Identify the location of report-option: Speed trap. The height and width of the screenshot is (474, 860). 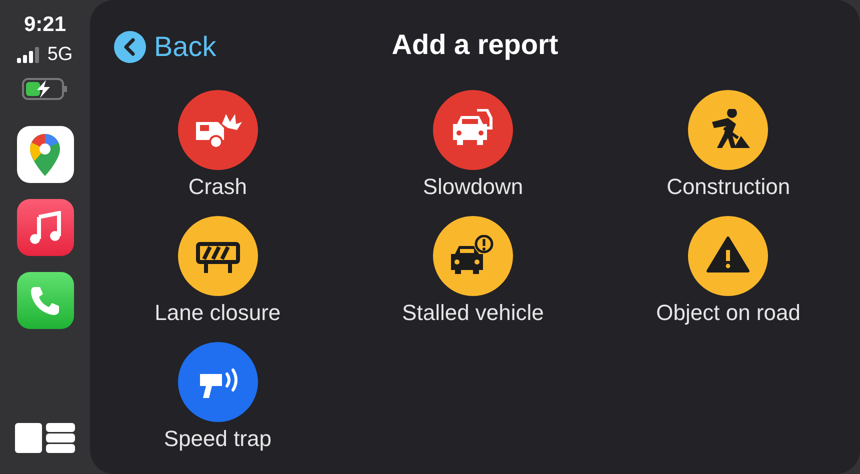
(218, 396).